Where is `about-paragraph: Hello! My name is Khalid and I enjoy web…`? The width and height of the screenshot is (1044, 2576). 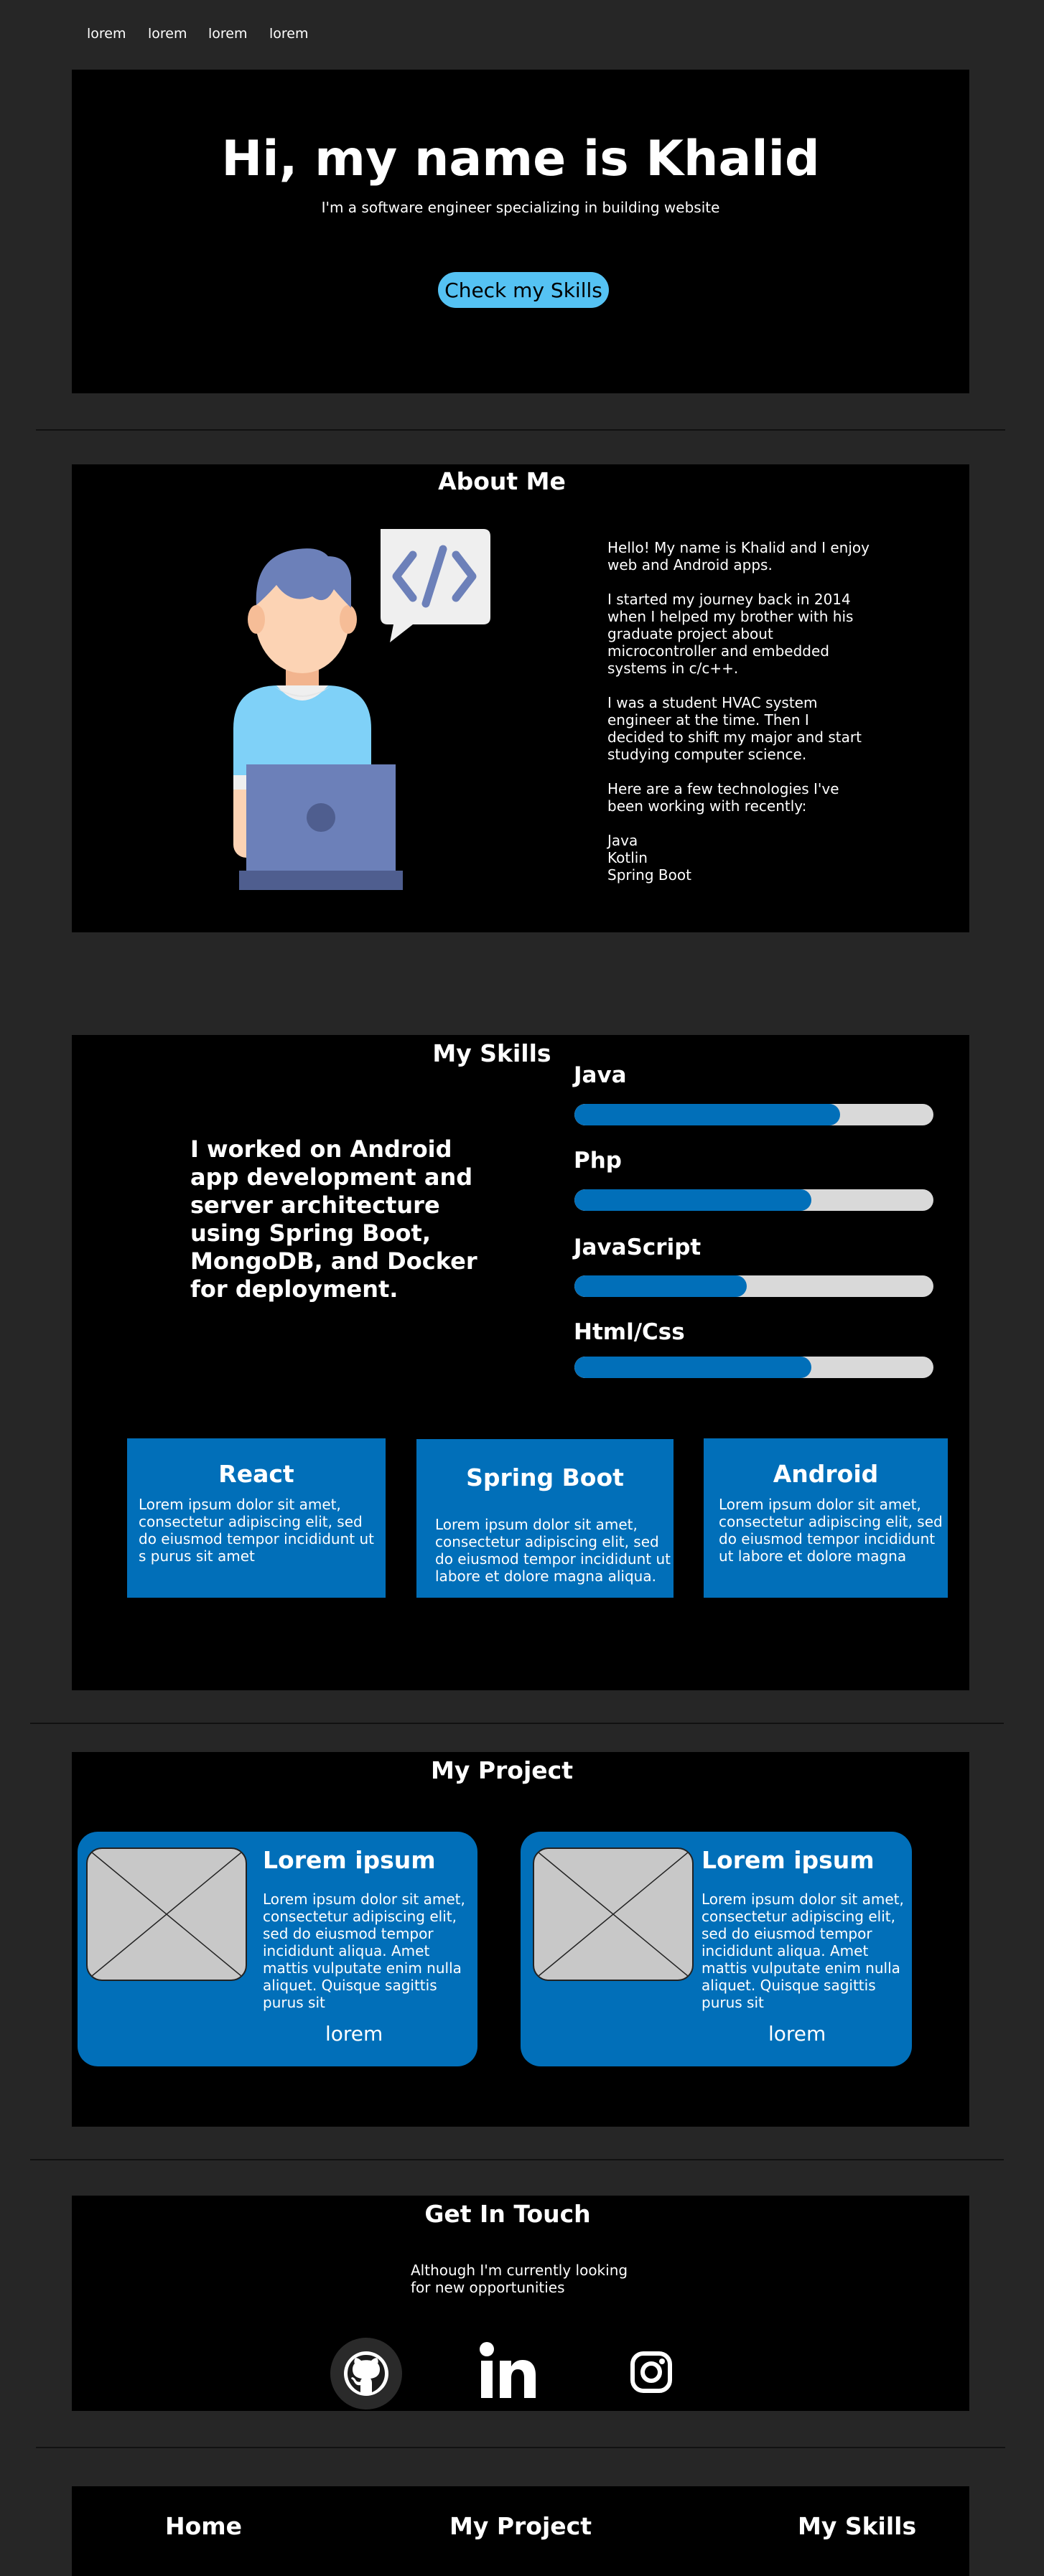
about-paragraph: Hello! My name is Khalid and I enjoy web… is located at coordinates (739, 556).